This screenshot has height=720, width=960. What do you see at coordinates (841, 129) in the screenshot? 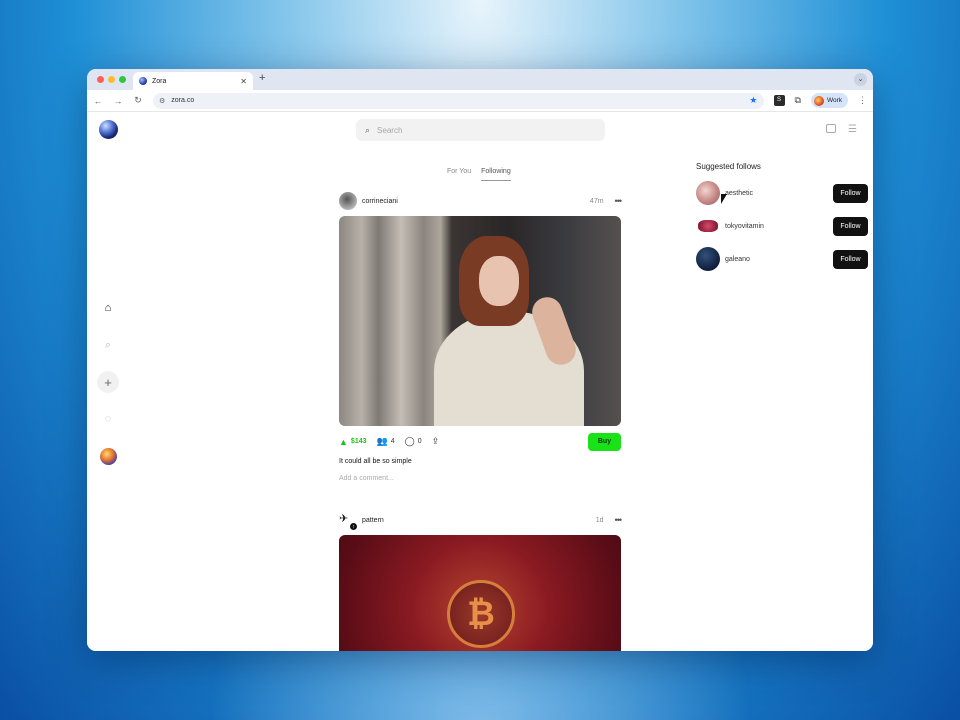
I see `top-right-actions: ☰` at bounding box center [841, 129].